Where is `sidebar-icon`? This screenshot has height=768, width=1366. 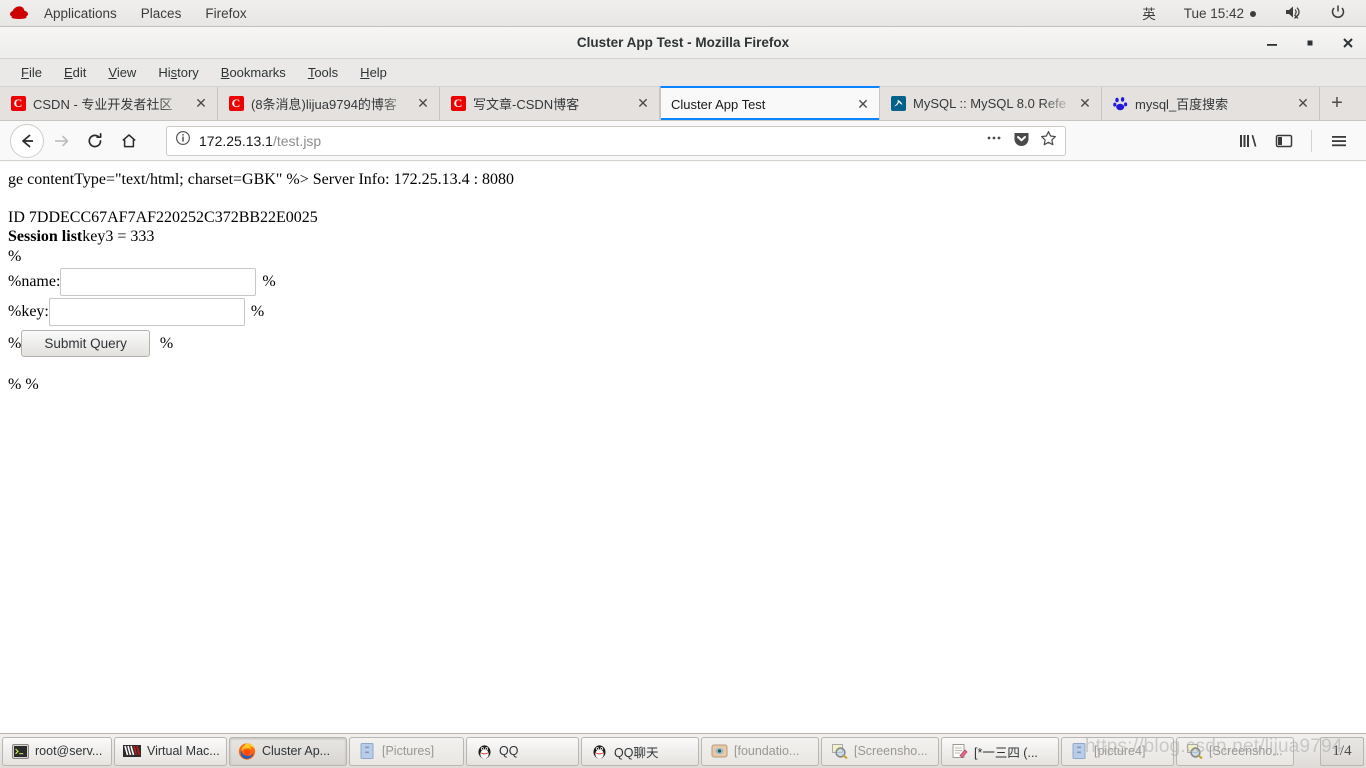 sidebar-icon is located at coordinates (1284, 141).